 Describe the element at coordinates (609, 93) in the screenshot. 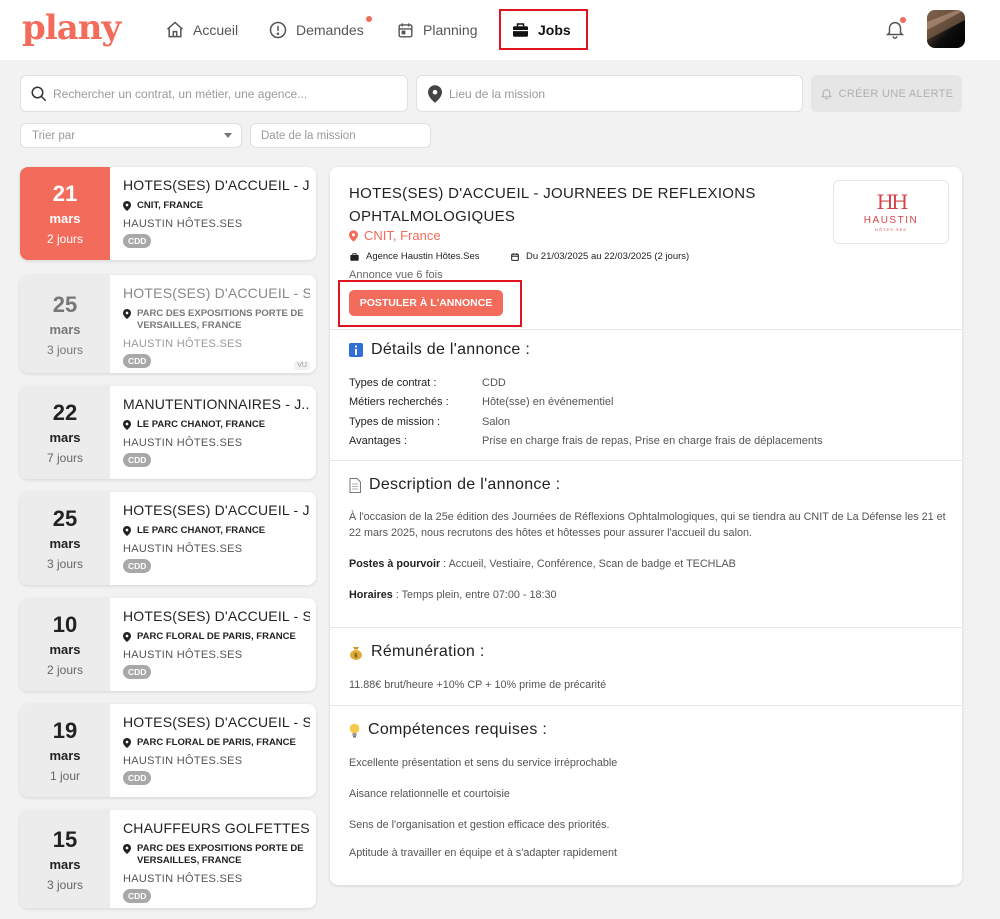

I see `location-input: Lieu de la mission` at that location.